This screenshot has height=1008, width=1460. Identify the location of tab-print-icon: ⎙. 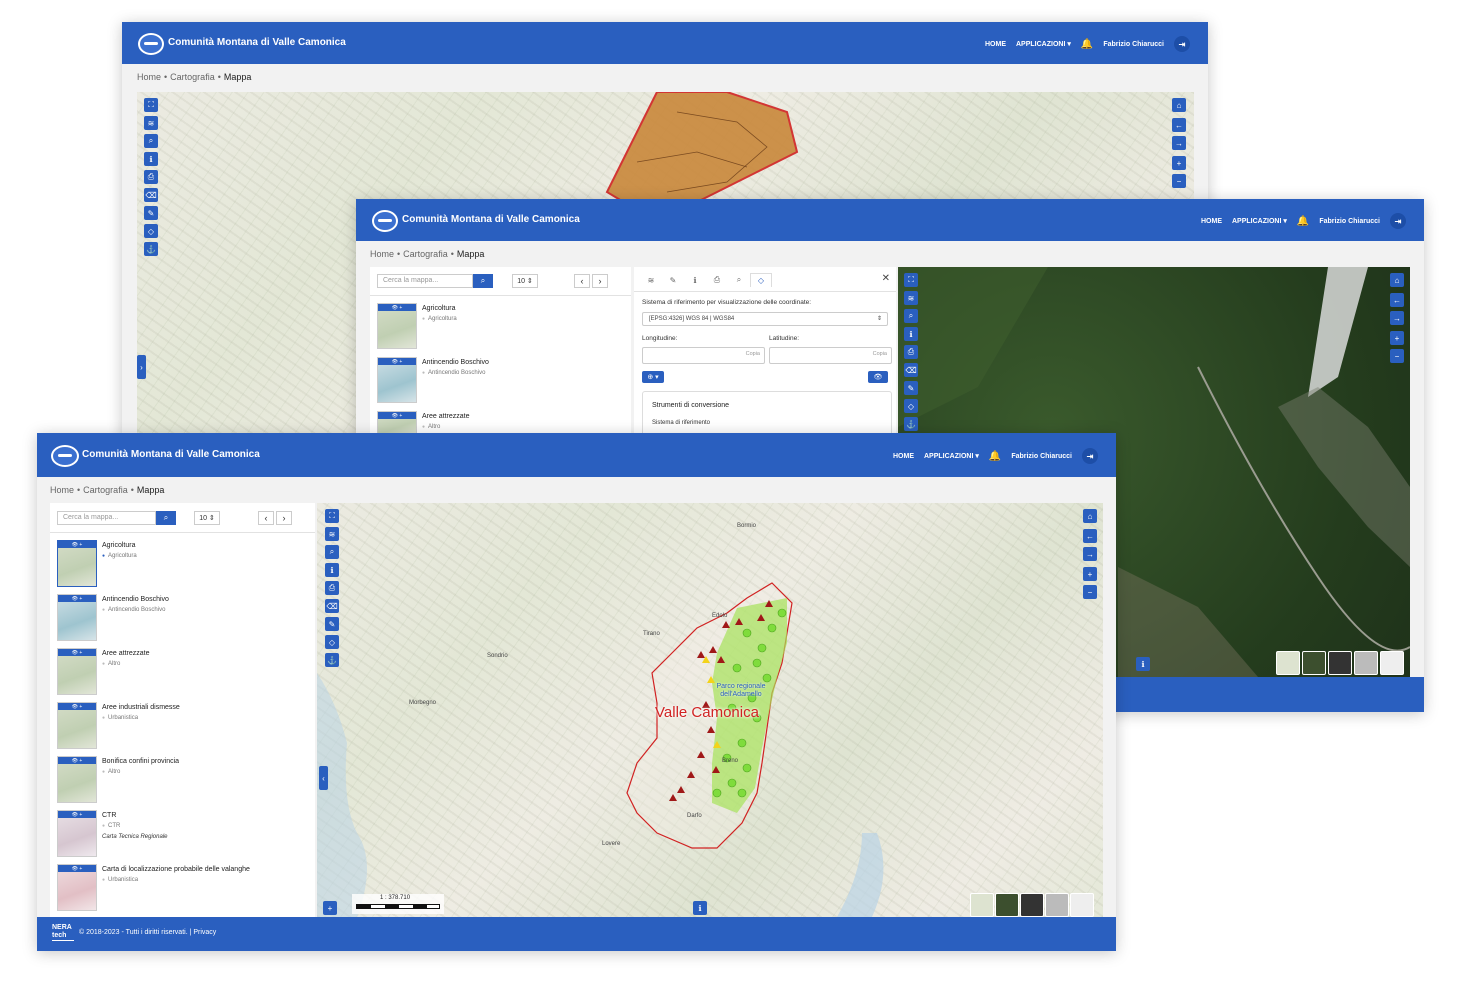
(717, 280).